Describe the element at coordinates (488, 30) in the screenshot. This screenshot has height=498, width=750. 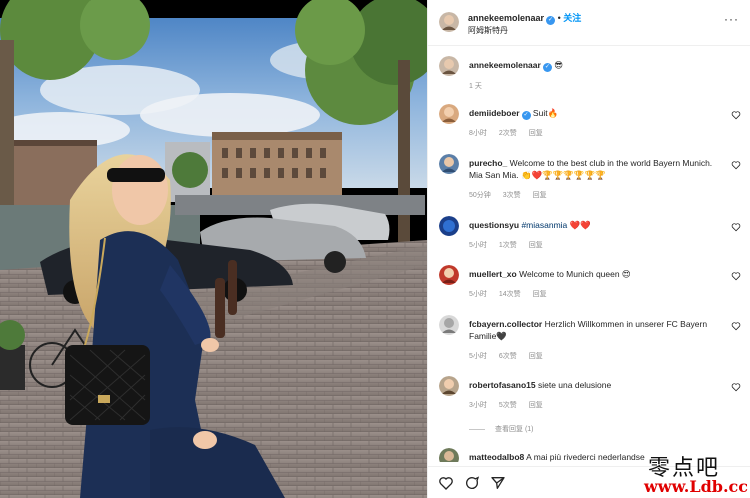
I see `post-location: 阿姆斯特丹` at that location.